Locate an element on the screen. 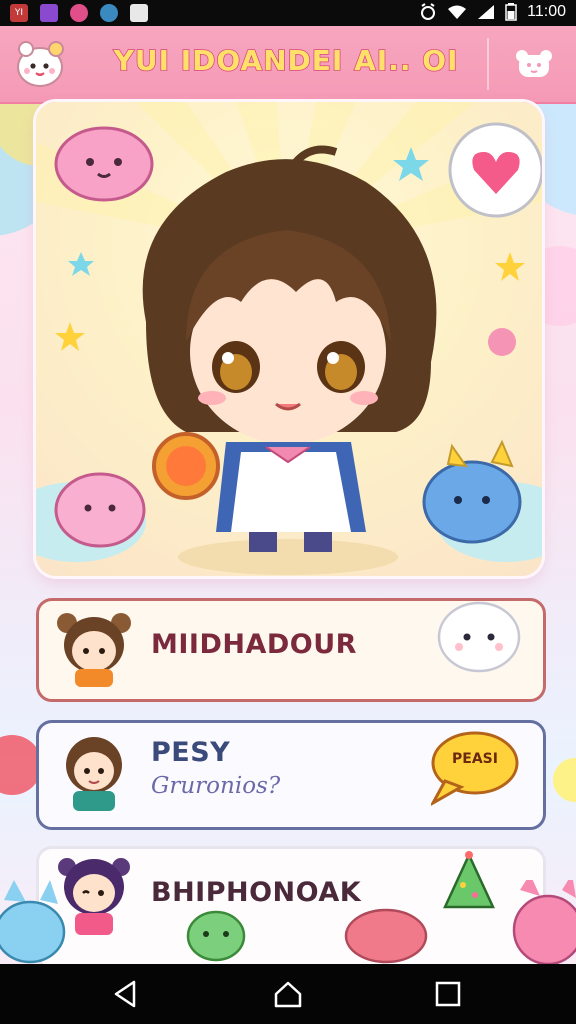 The image size is (576, 1024). pink-cat is located at coordinates (100, 510).